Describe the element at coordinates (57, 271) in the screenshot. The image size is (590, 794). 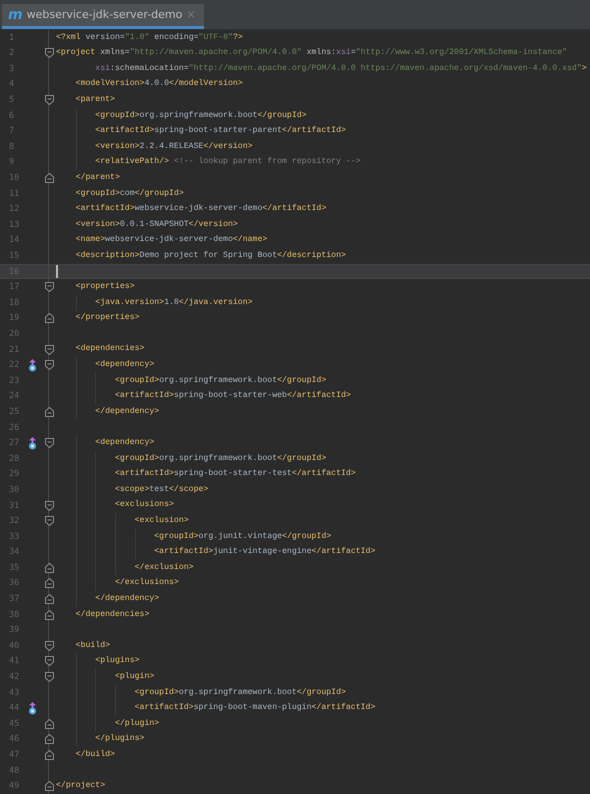
I see `text-caret` at that location.